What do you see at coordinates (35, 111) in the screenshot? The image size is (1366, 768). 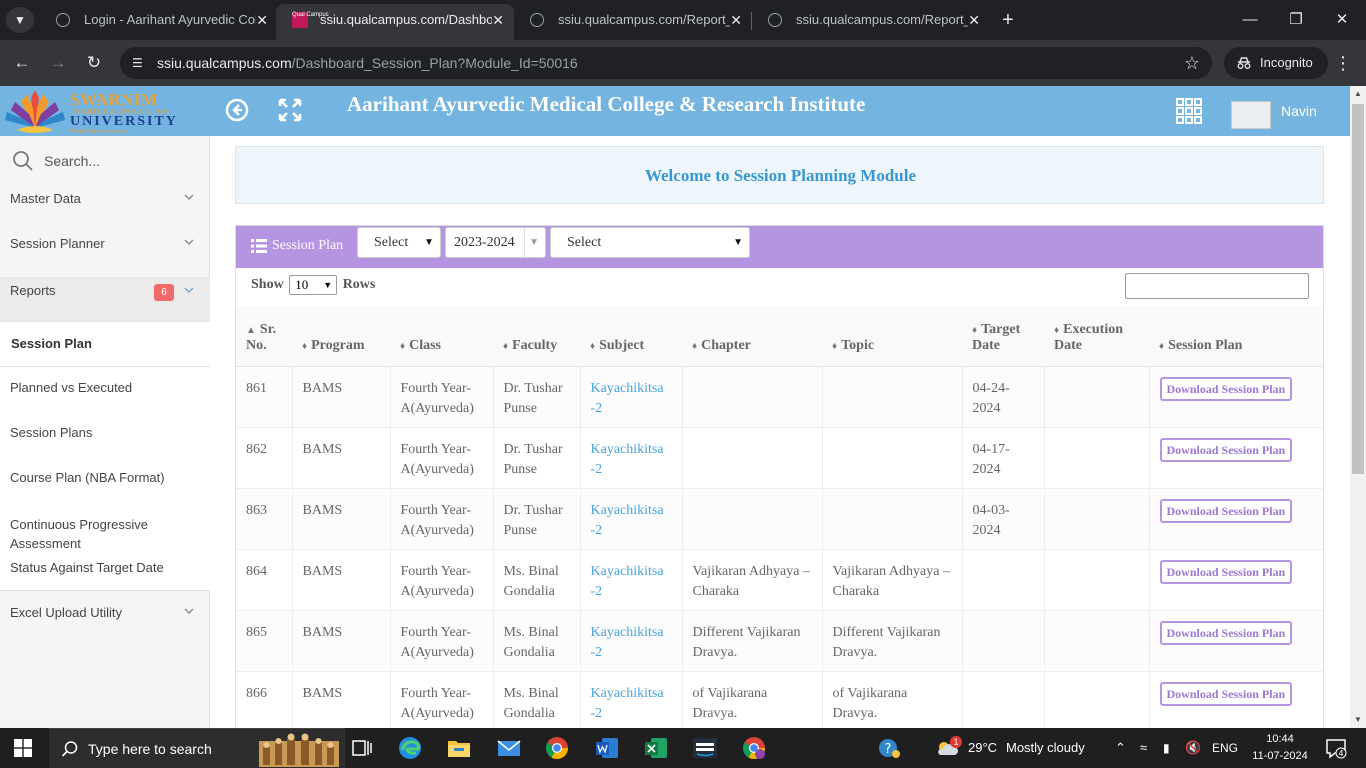 I see `lotus-logo-icon` at bounding box center [35, 111].